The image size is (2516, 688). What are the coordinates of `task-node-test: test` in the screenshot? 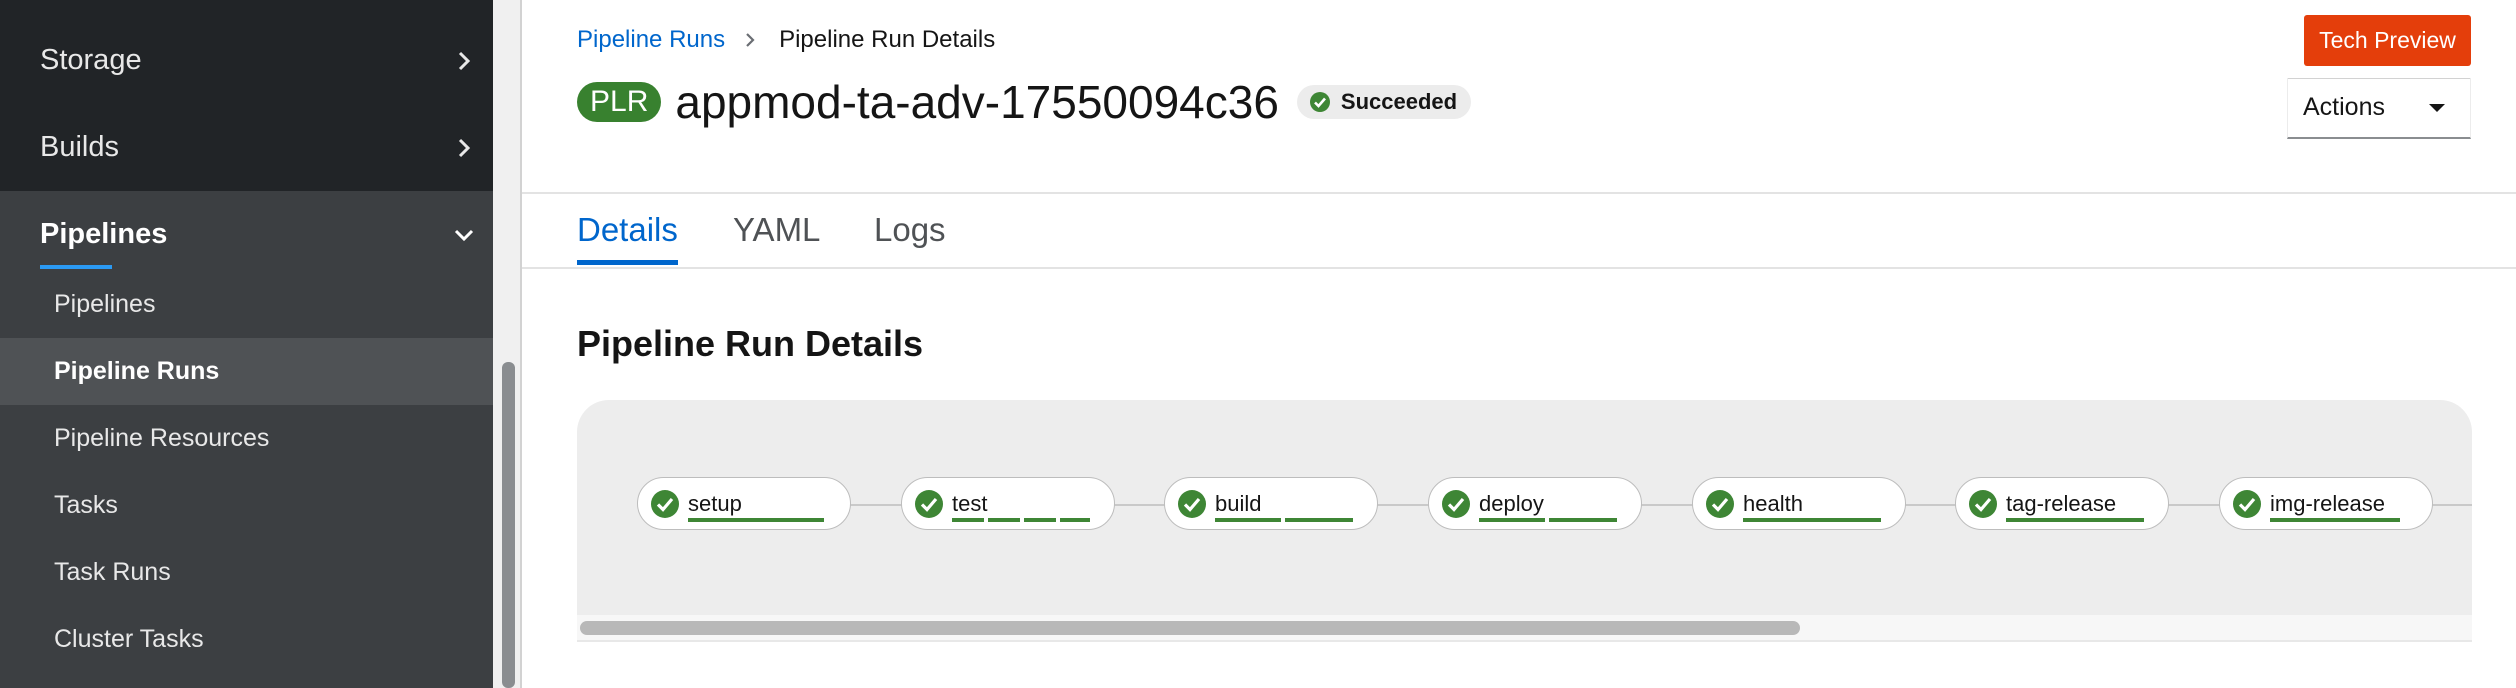 It's located at (1008, 503).